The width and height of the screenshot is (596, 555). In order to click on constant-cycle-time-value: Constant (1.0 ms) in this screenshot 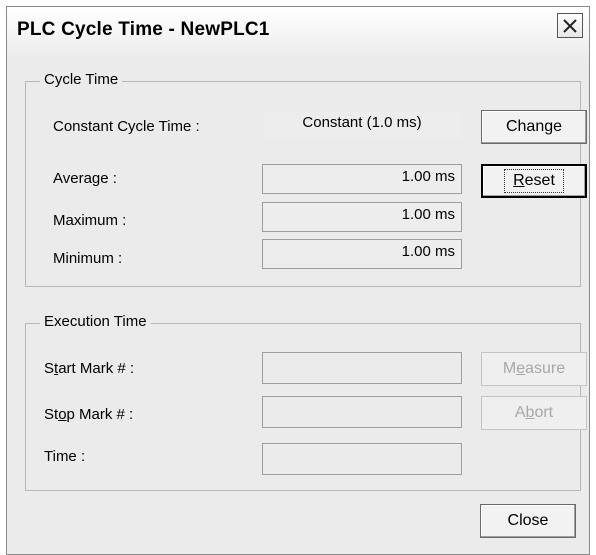, I will do `click(362, 125)`.